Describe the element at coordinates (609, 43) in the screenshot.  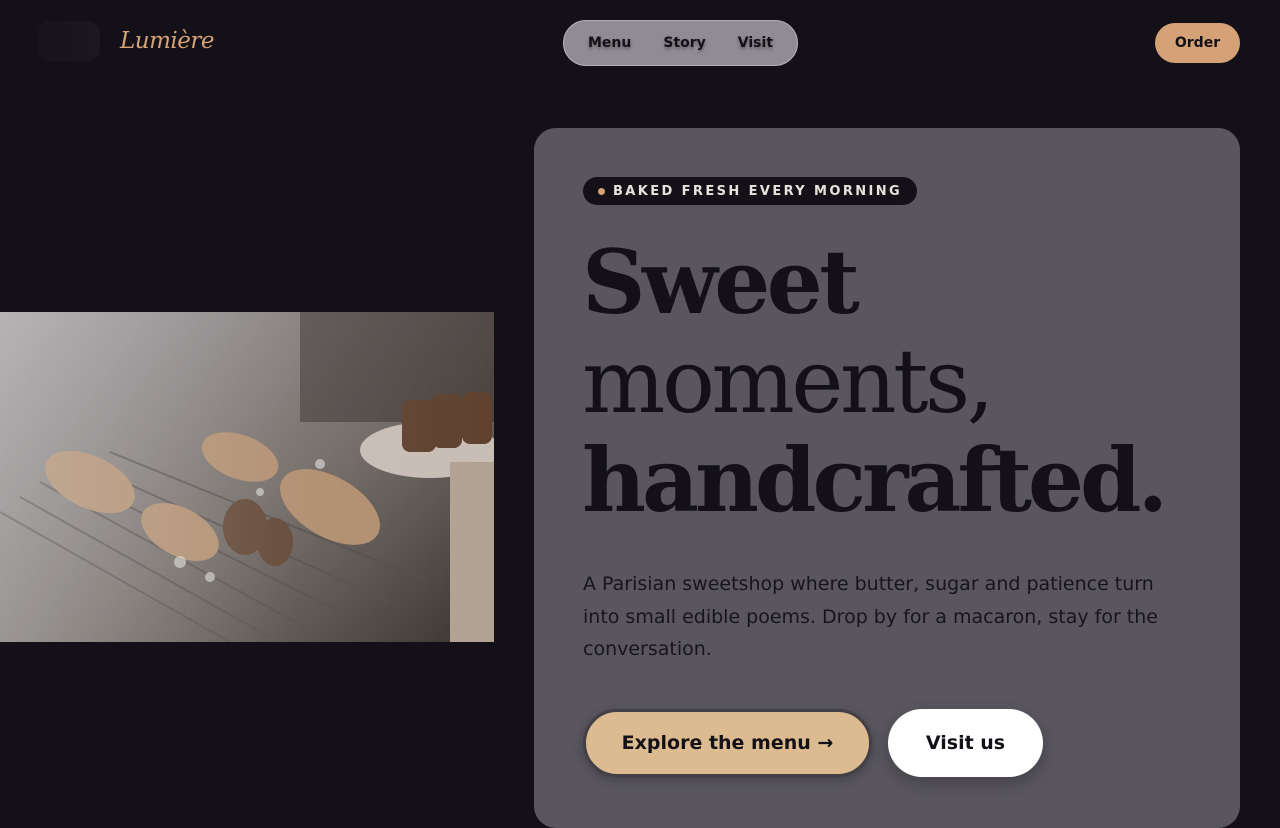
I see `nav-link-menu: Menu` at that location.